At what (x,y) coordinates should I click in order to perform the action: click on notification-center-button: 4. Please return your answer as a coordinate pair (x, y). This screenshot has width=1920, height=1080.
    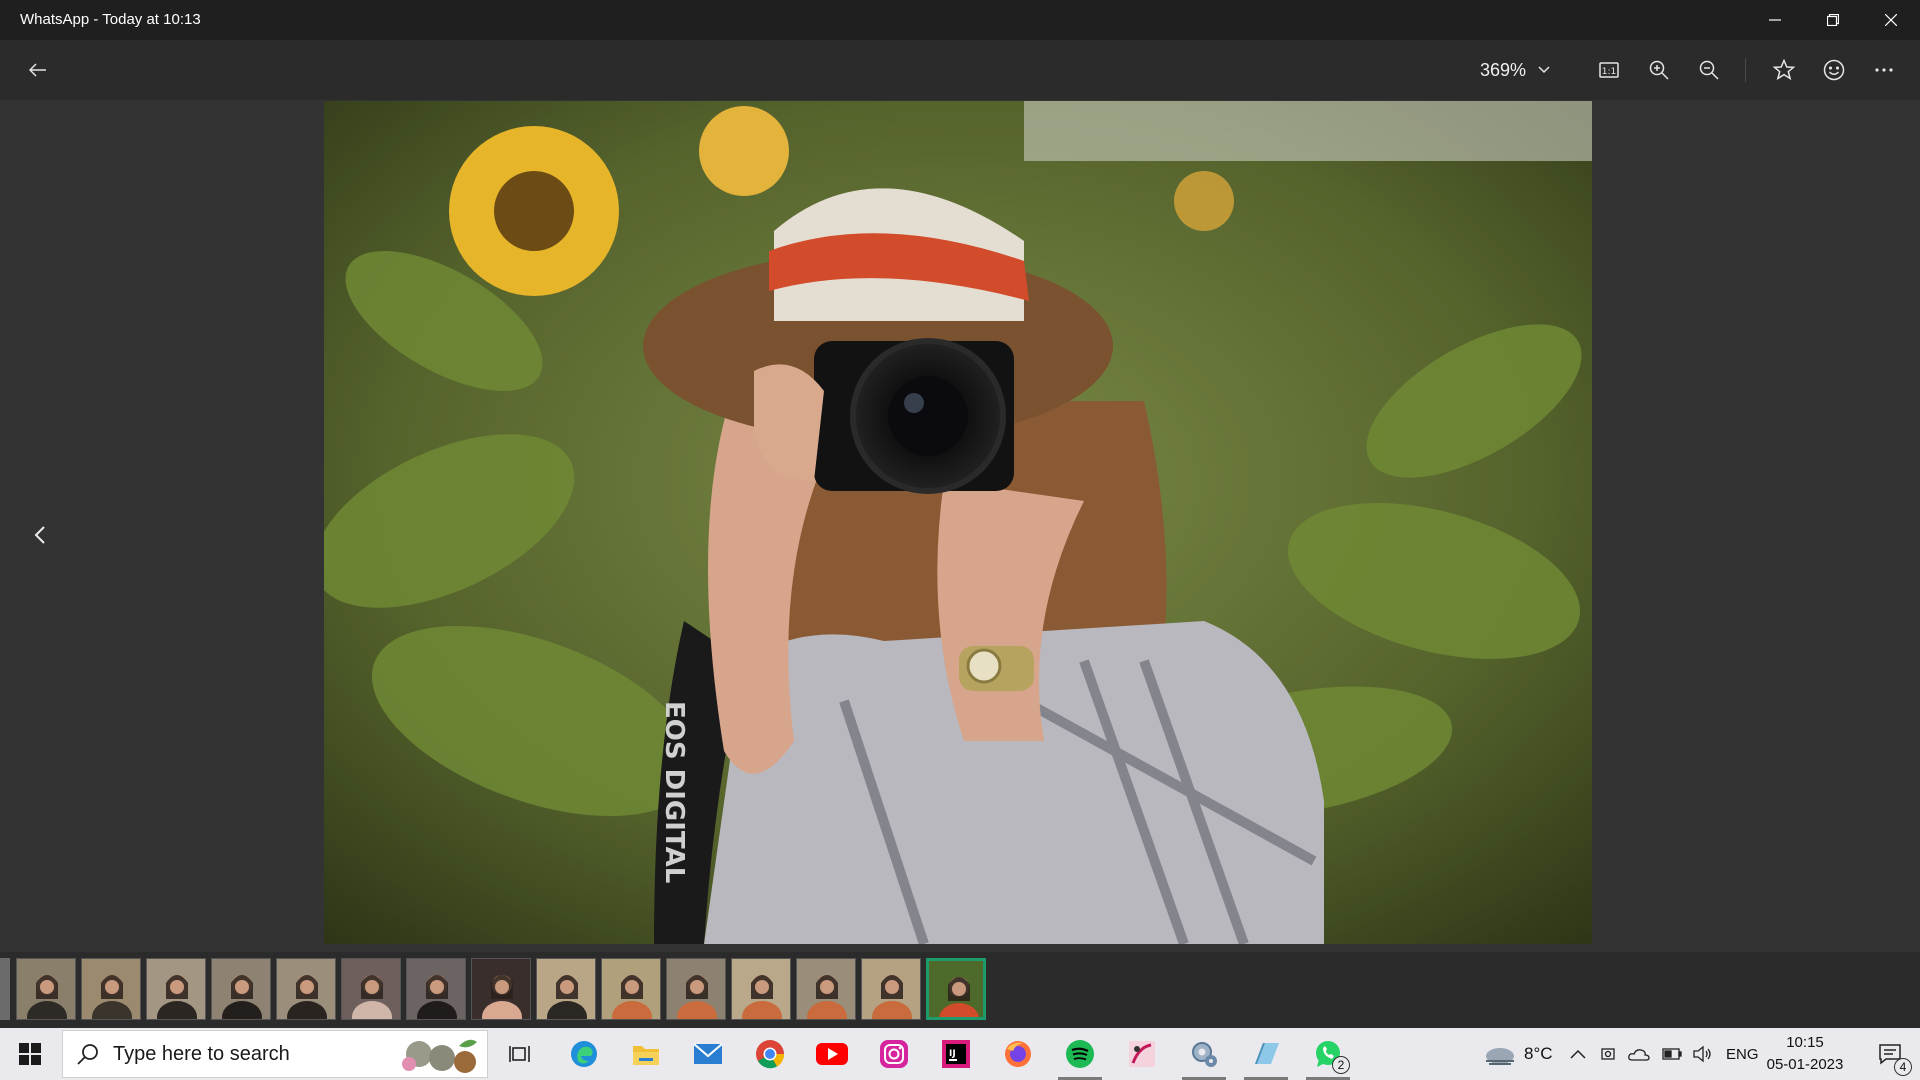
    Looking at the image, I should click on (1890, 1054).